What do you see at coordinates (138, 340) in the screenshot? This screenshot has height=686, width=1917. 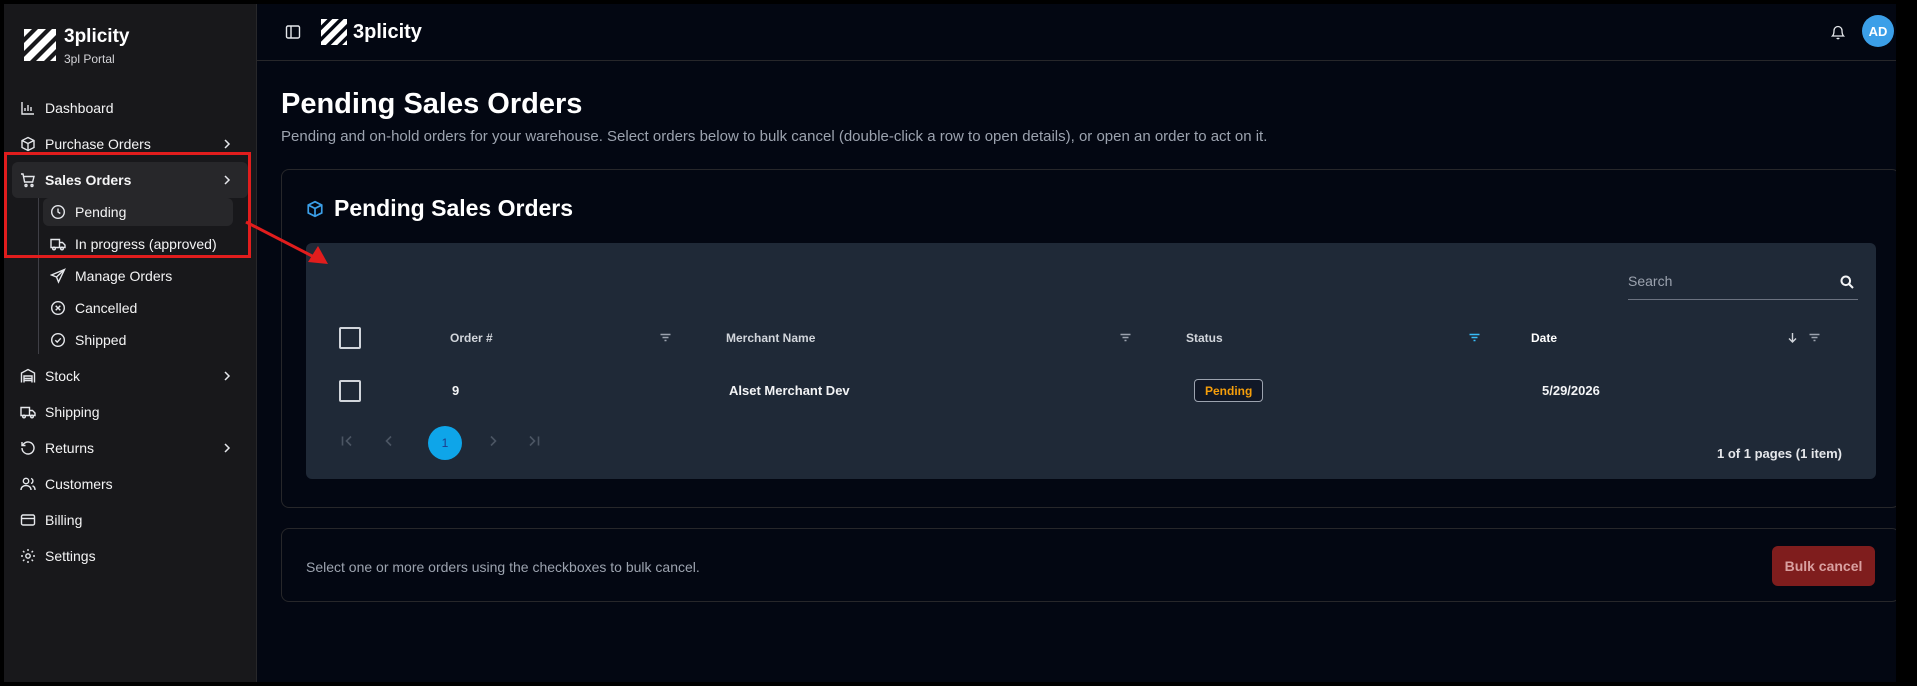 I see `subnav-item-shipped: Shipped` at bounding box center [138, 340].